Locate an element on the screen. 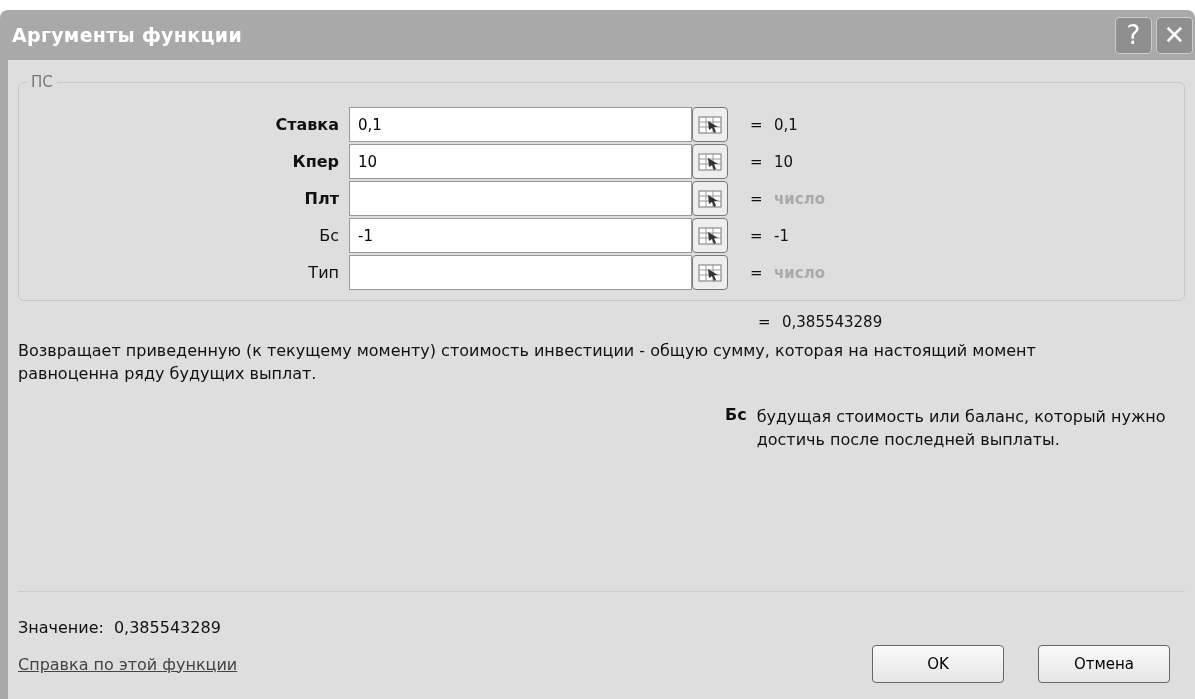 This screenshot has height=699, width=1195. argument-field: 10 is located at coordinates (520, 161).